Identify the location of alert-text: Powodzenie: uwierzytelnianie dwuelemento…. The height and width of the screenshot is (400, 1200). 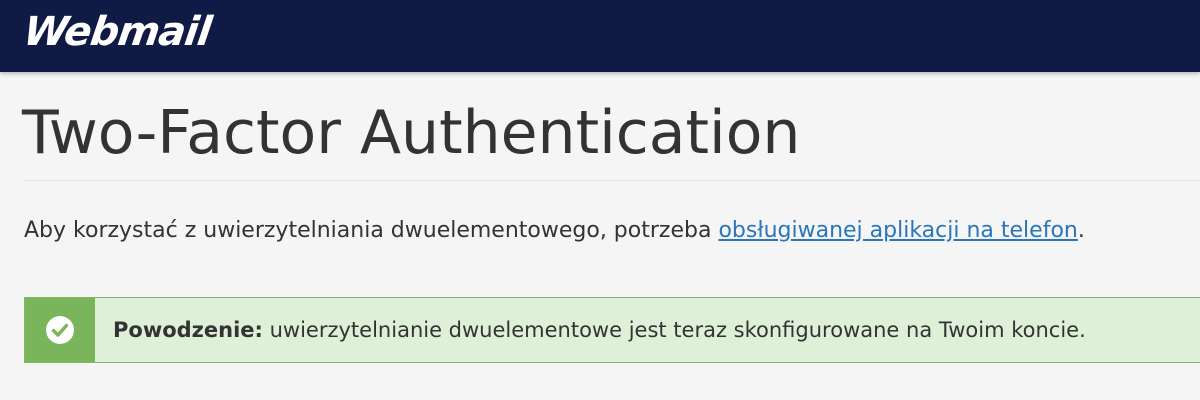
(599, 330).